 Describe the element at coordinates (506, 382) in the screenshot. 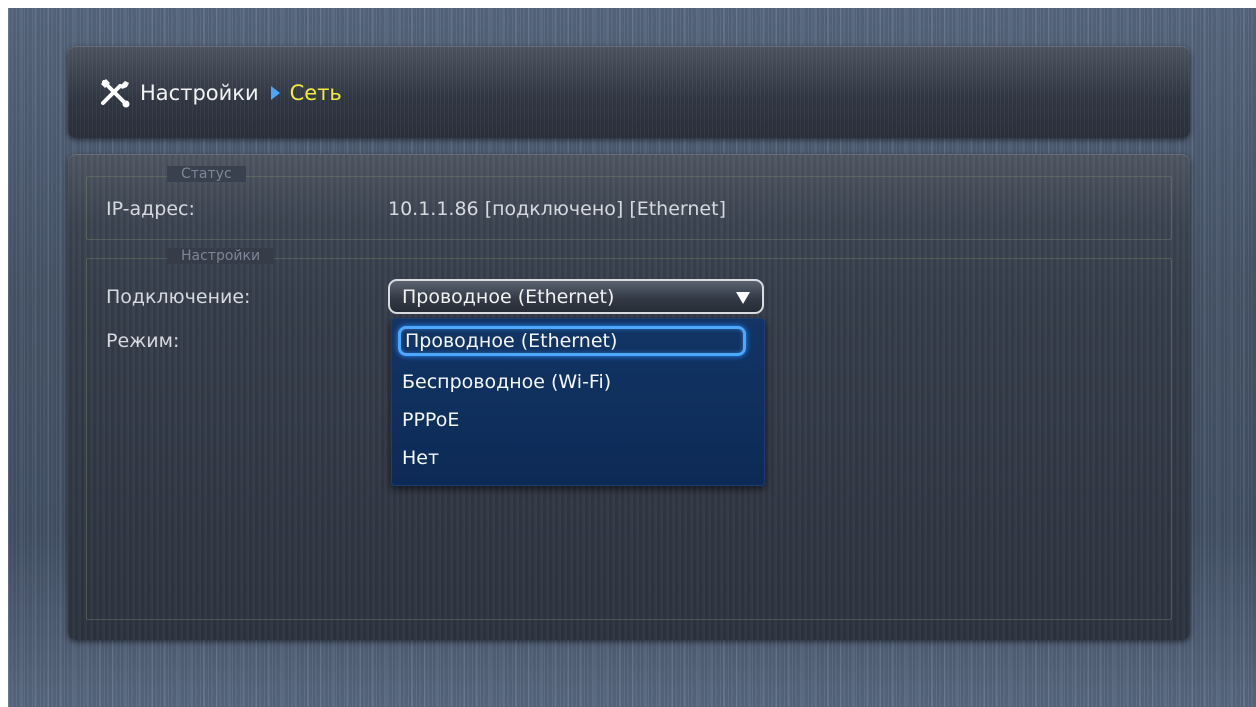

I see `dropdown-option-wifi: Беспроводное (Wi-Fi)` at that location.